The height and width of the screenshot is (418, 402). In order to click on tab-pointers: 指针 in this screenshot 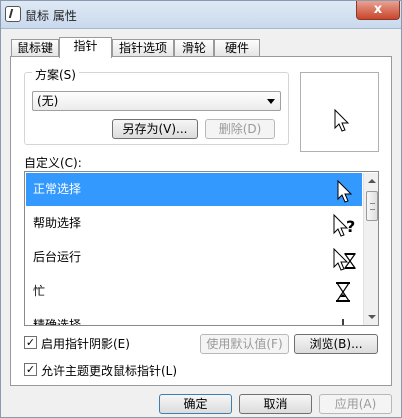, I will do `click(85, 47)`.